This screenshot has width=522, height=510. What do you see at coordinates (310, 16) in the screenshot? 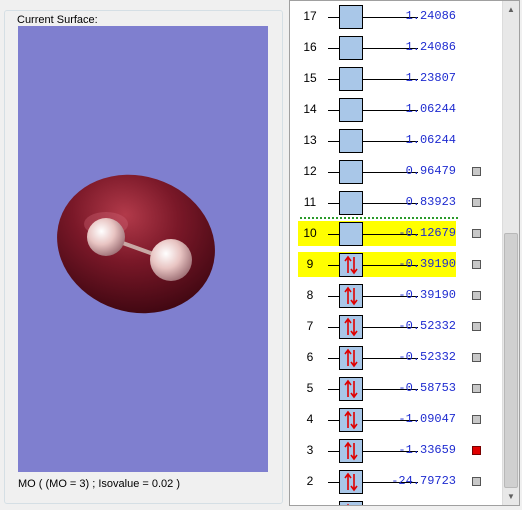
I see `mo-number: 17` at bounding box center [310, 16].